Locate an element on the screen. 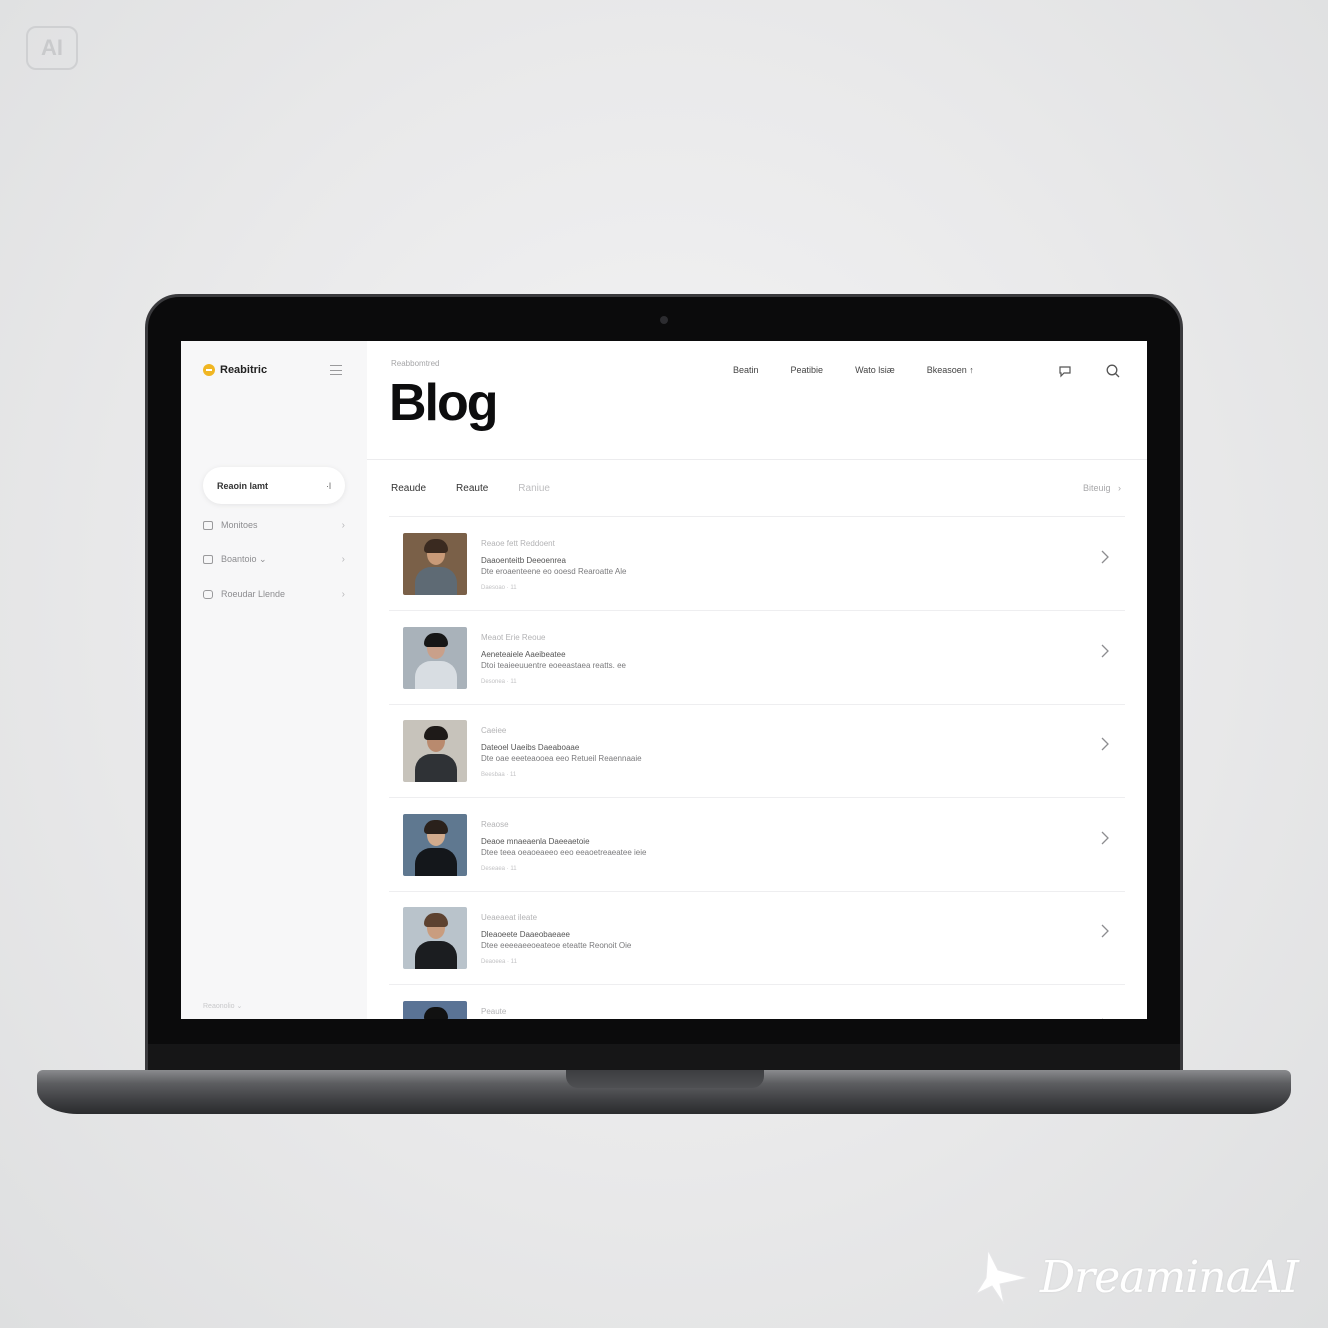 The width and height of the screenshot is (1328, 1328). view-all-link: Biteuig › is located at coordinates (1102, 488).